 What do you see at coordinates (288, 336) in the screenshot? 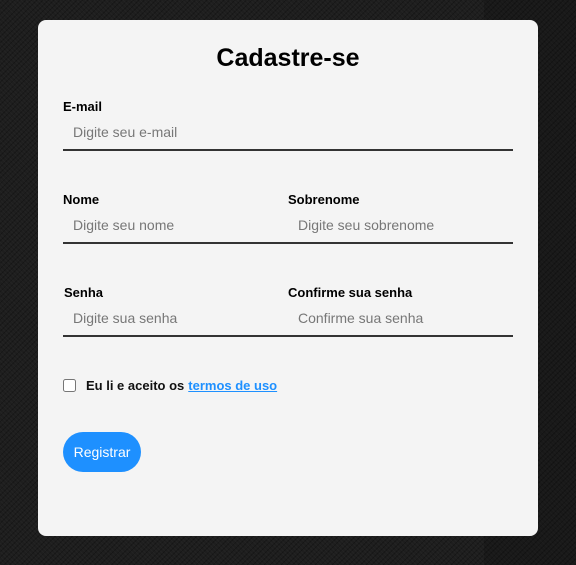
I see `password-underline` at bounding box center [288, 336].